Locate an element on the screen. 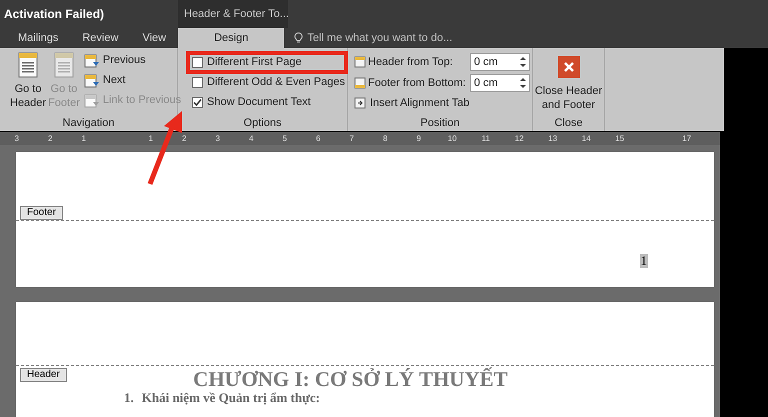 Image resolution: width=768 pixels, height=417 pixels. list-number: 1. is located at coordinates (129, 398).